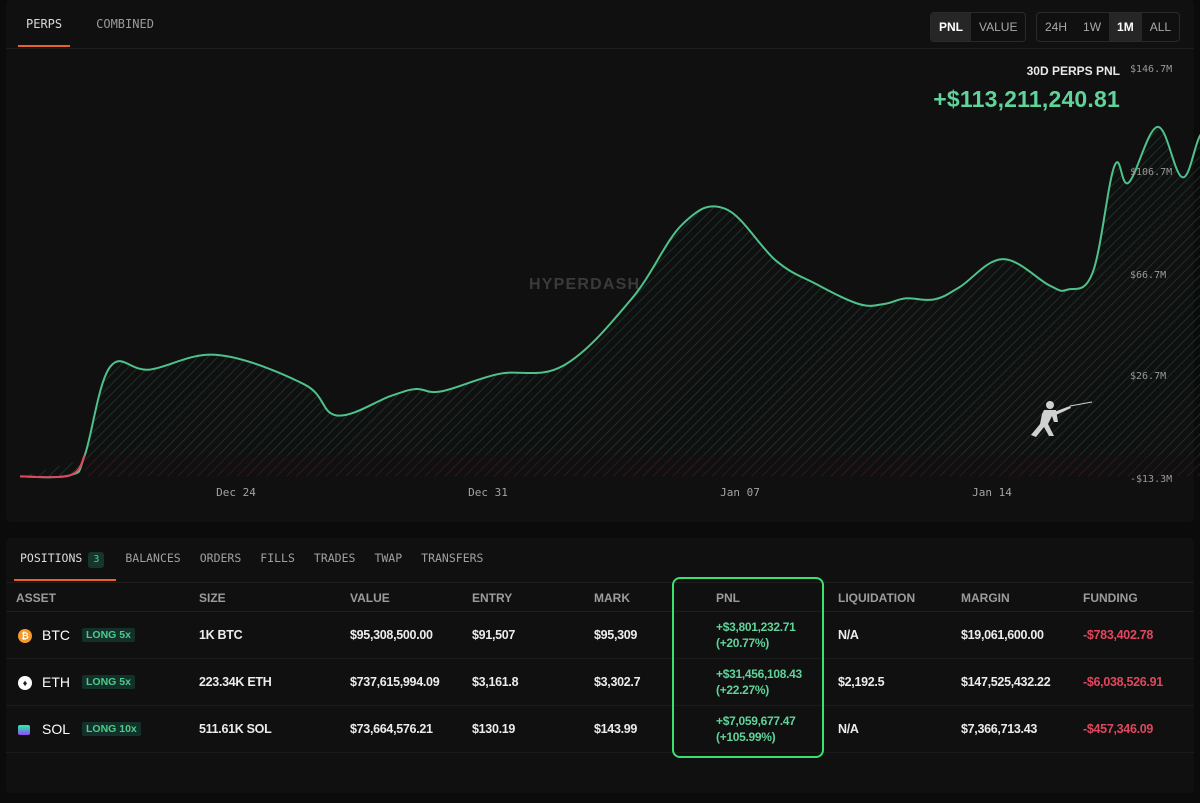 Image resolution: width=1200 pixels, height=803 pixels. Describe the element at coordinates (1073, 71) in the screenshot. I see `pnl-summary-title: 30D PERPS PNL` at that location.